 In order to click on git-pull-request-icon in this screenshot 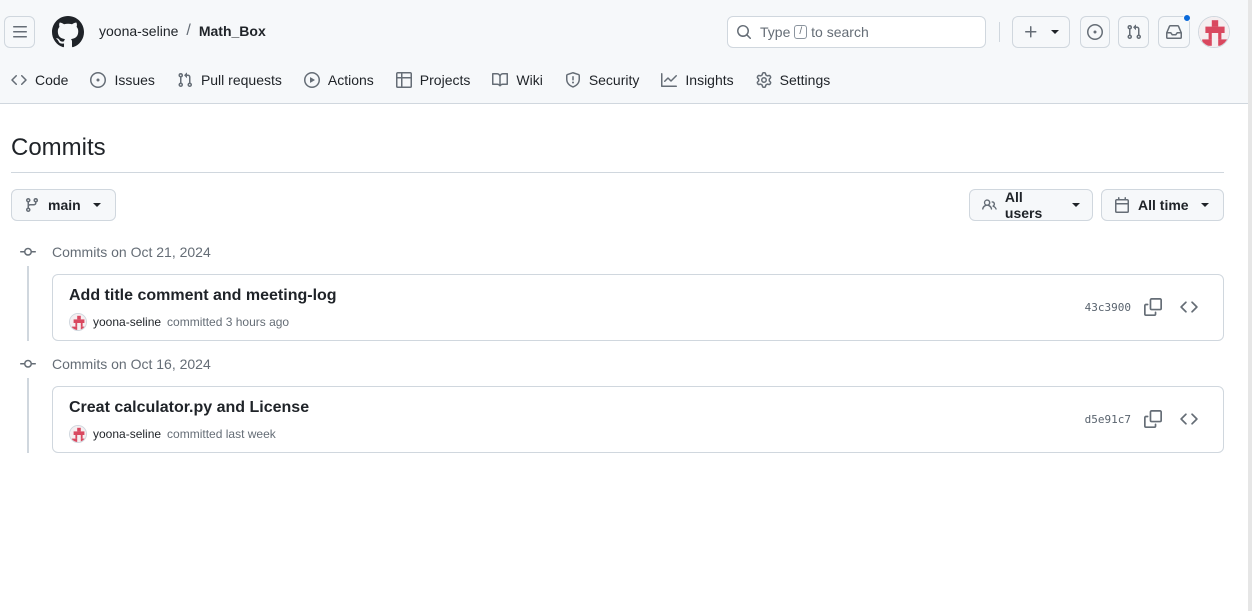, I will do `click(1133, 32)`.